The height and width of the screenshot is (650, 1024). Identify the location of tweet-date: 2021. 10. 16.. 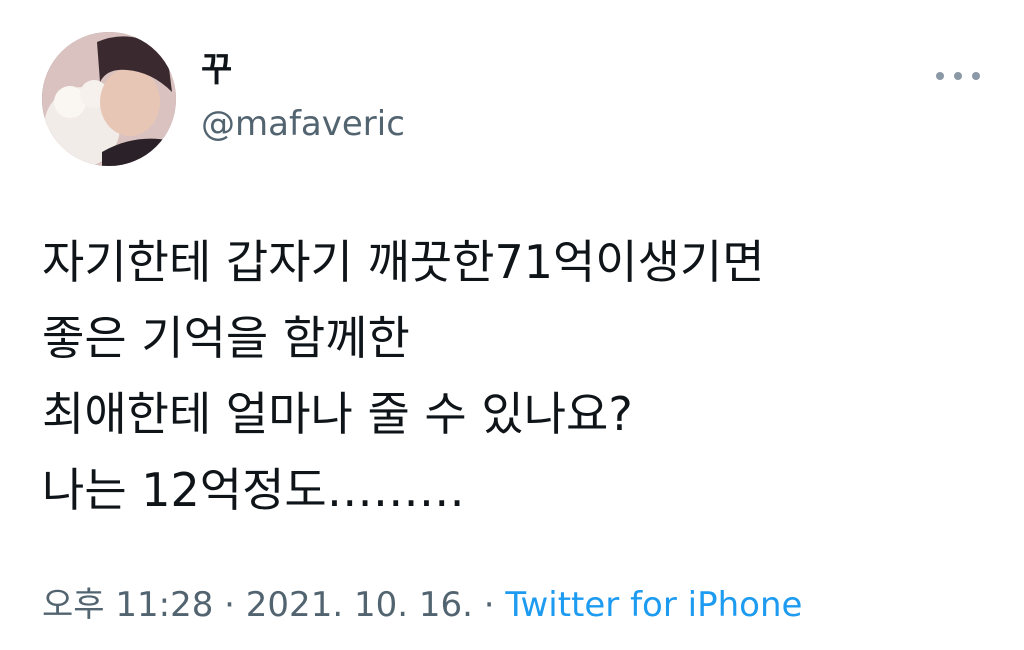
(359, 605).